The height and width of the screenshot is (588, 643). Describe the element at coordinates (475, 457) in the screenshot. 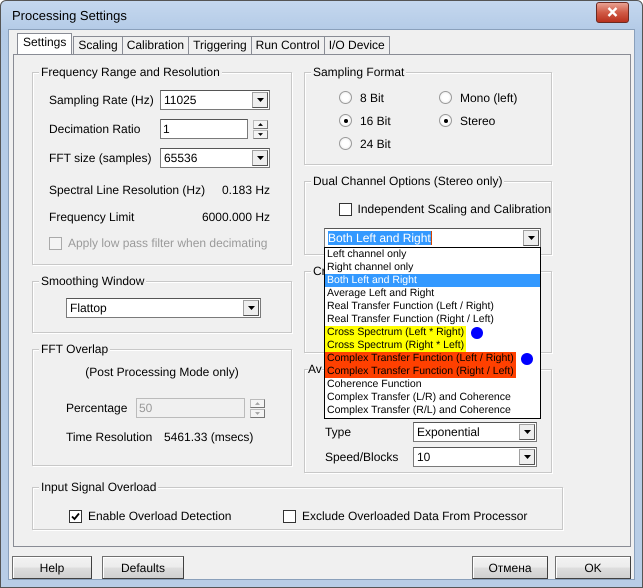

I see `dropdown: 10` at that location.